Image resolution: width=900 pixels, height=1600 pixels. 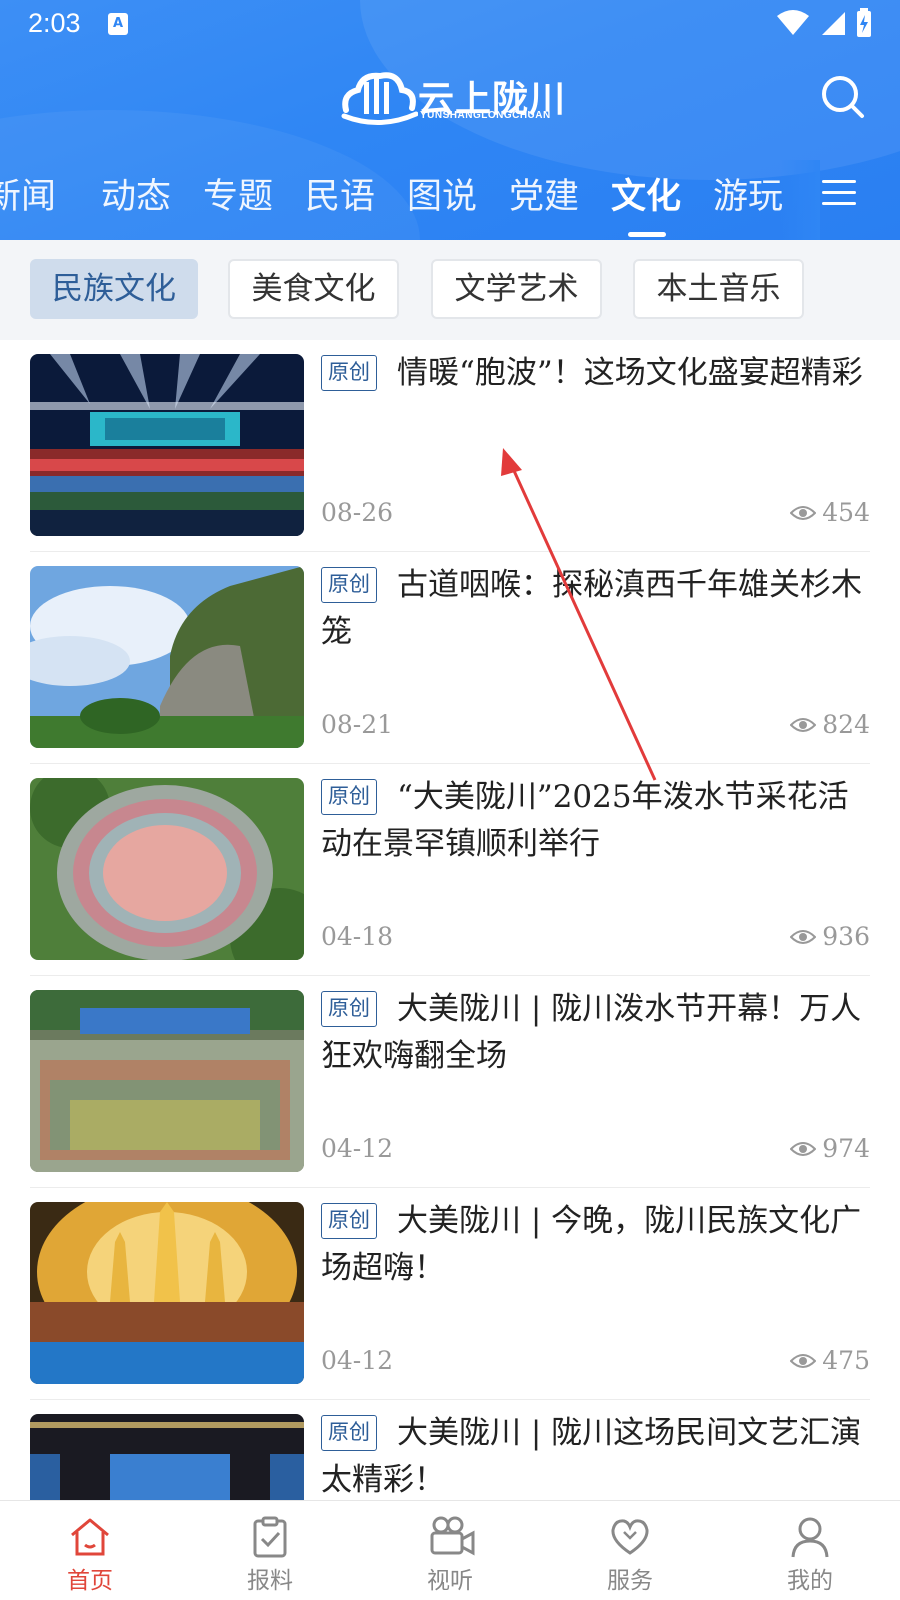 I want to click on tab-culture: 文化, so click(x=646, y=193).